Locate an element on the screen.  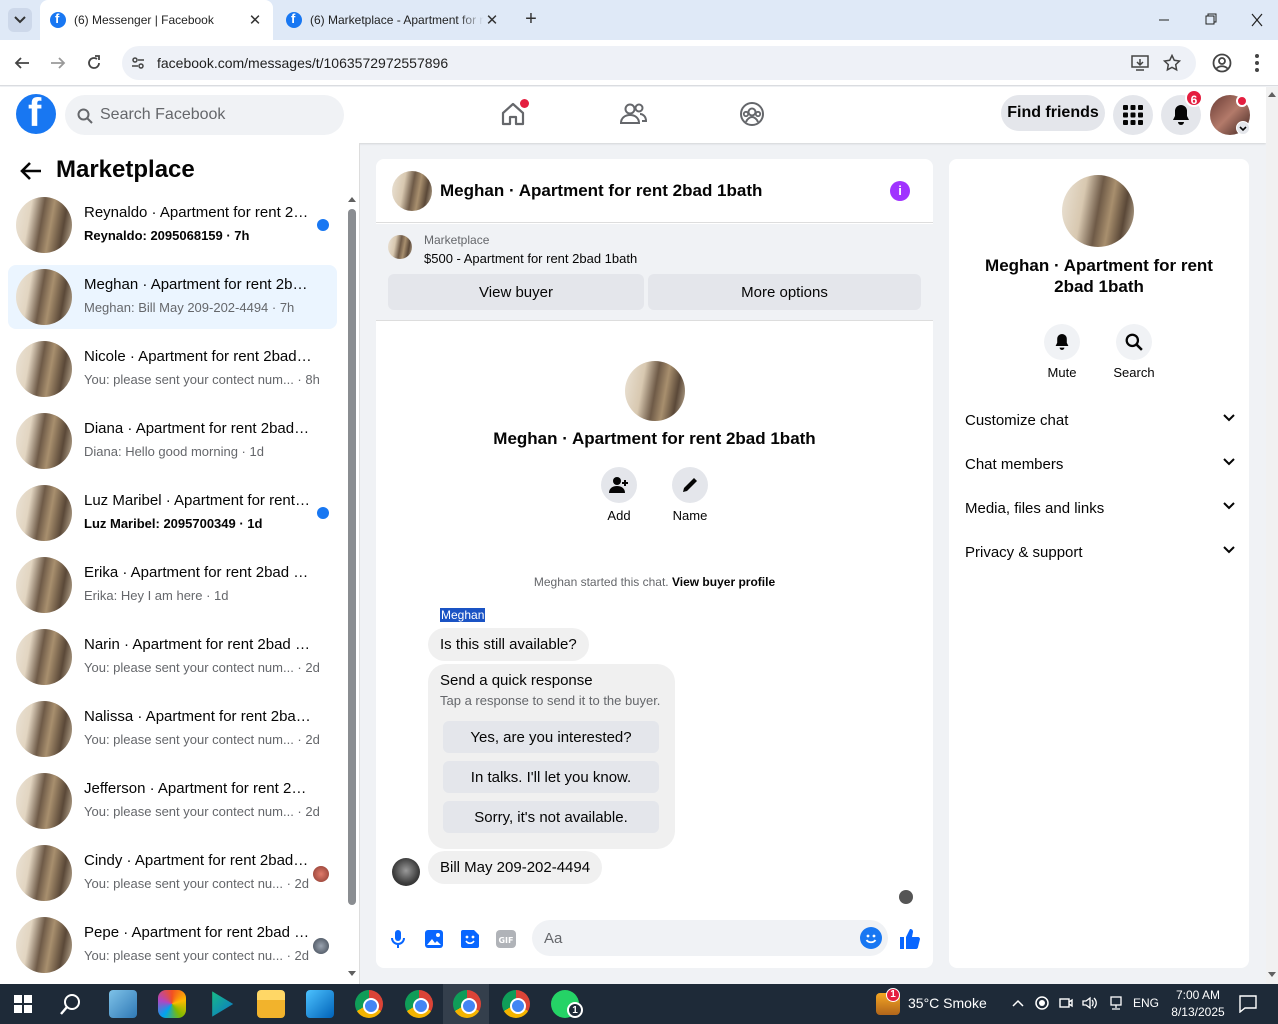
media-app-icon is located at coordinates (223, 1004).